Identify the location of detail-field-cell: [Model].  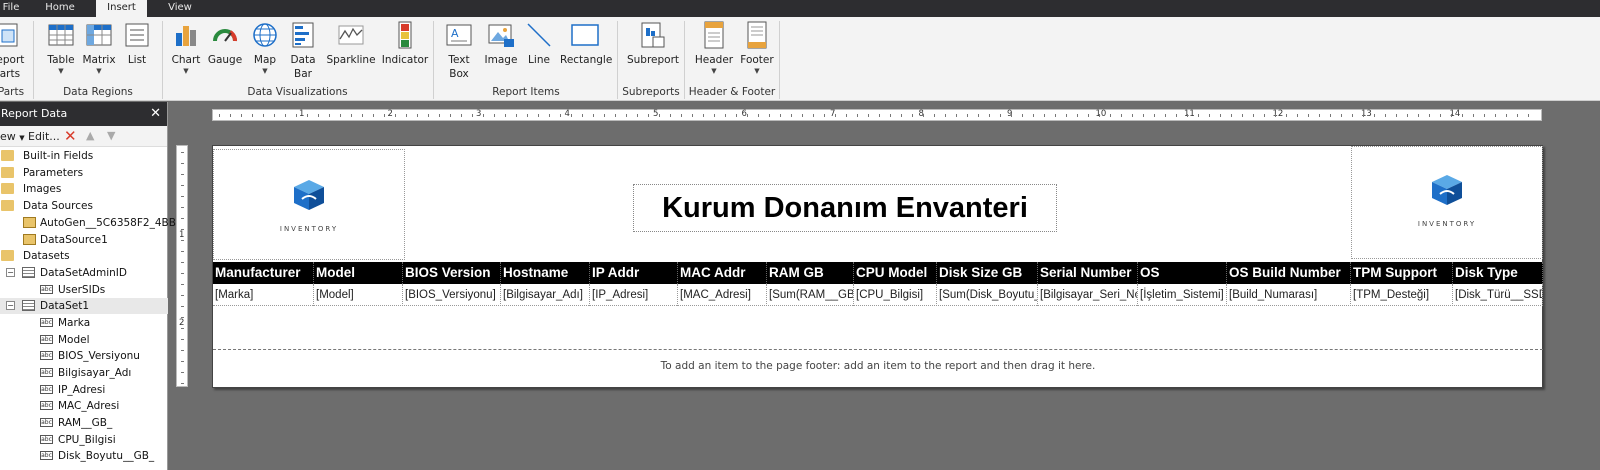
(358, 295).